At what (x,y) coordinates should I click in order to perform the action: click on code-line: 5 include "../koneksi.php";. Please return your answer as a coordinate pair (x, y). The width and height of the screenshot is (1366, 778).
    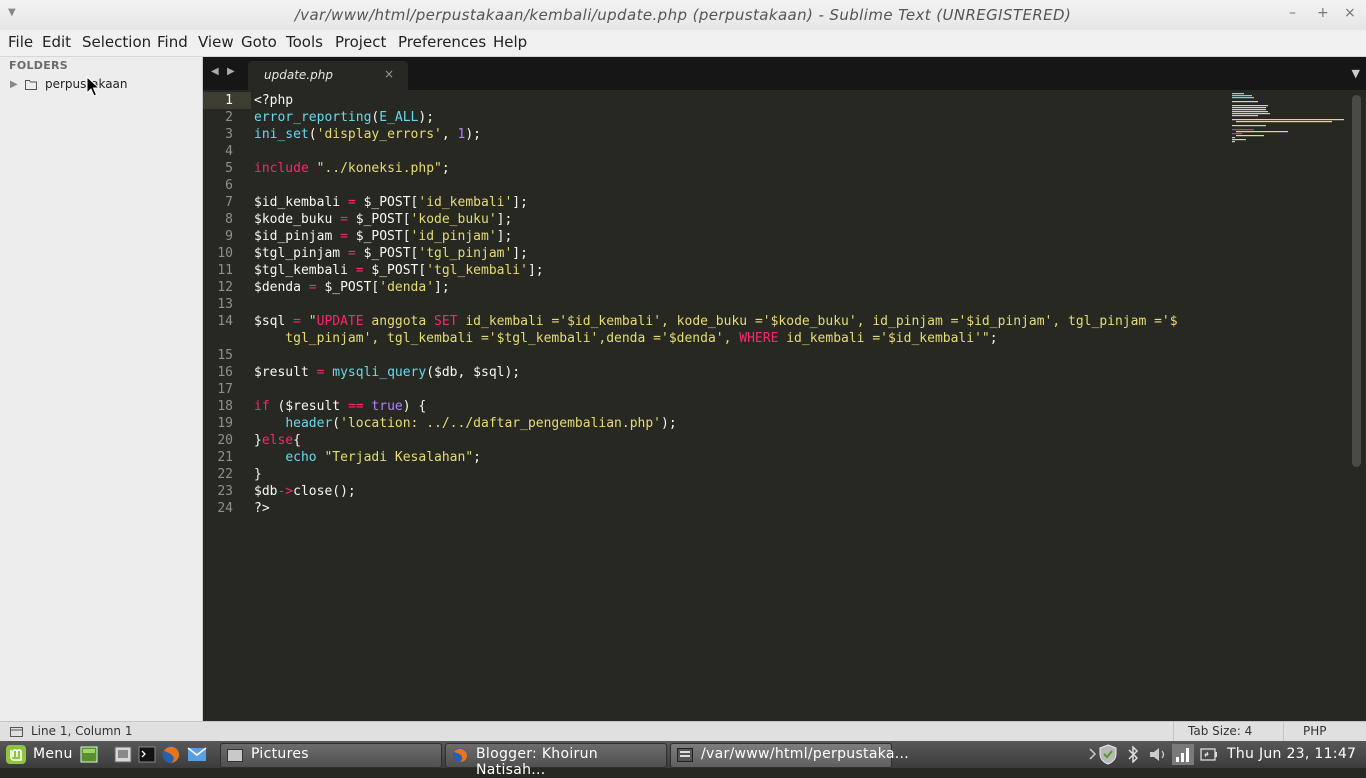
    Looking at the image, I should click on (784, 168).